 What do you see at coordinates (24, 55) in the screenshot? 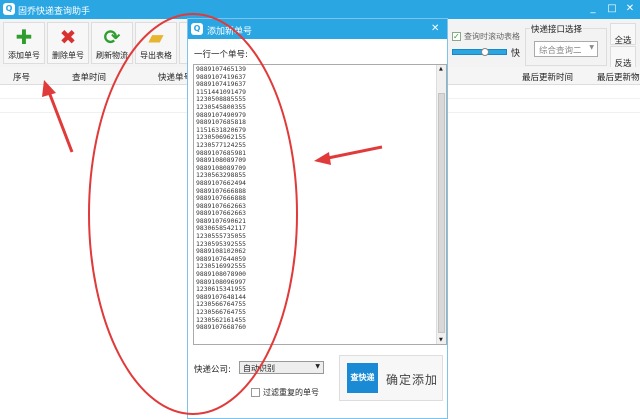
I see `toolbar-button-label: 添加单号` at bounding box center [24, 55].